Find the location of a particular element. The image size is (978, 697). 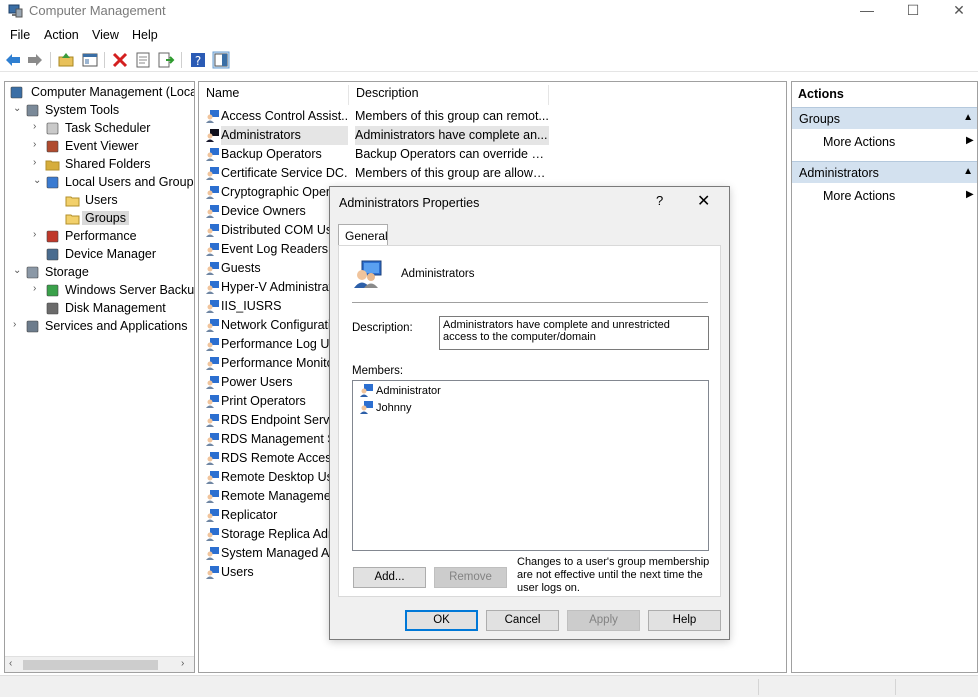

show-hide-action-pane-icon is located at coordinates (221, 60).